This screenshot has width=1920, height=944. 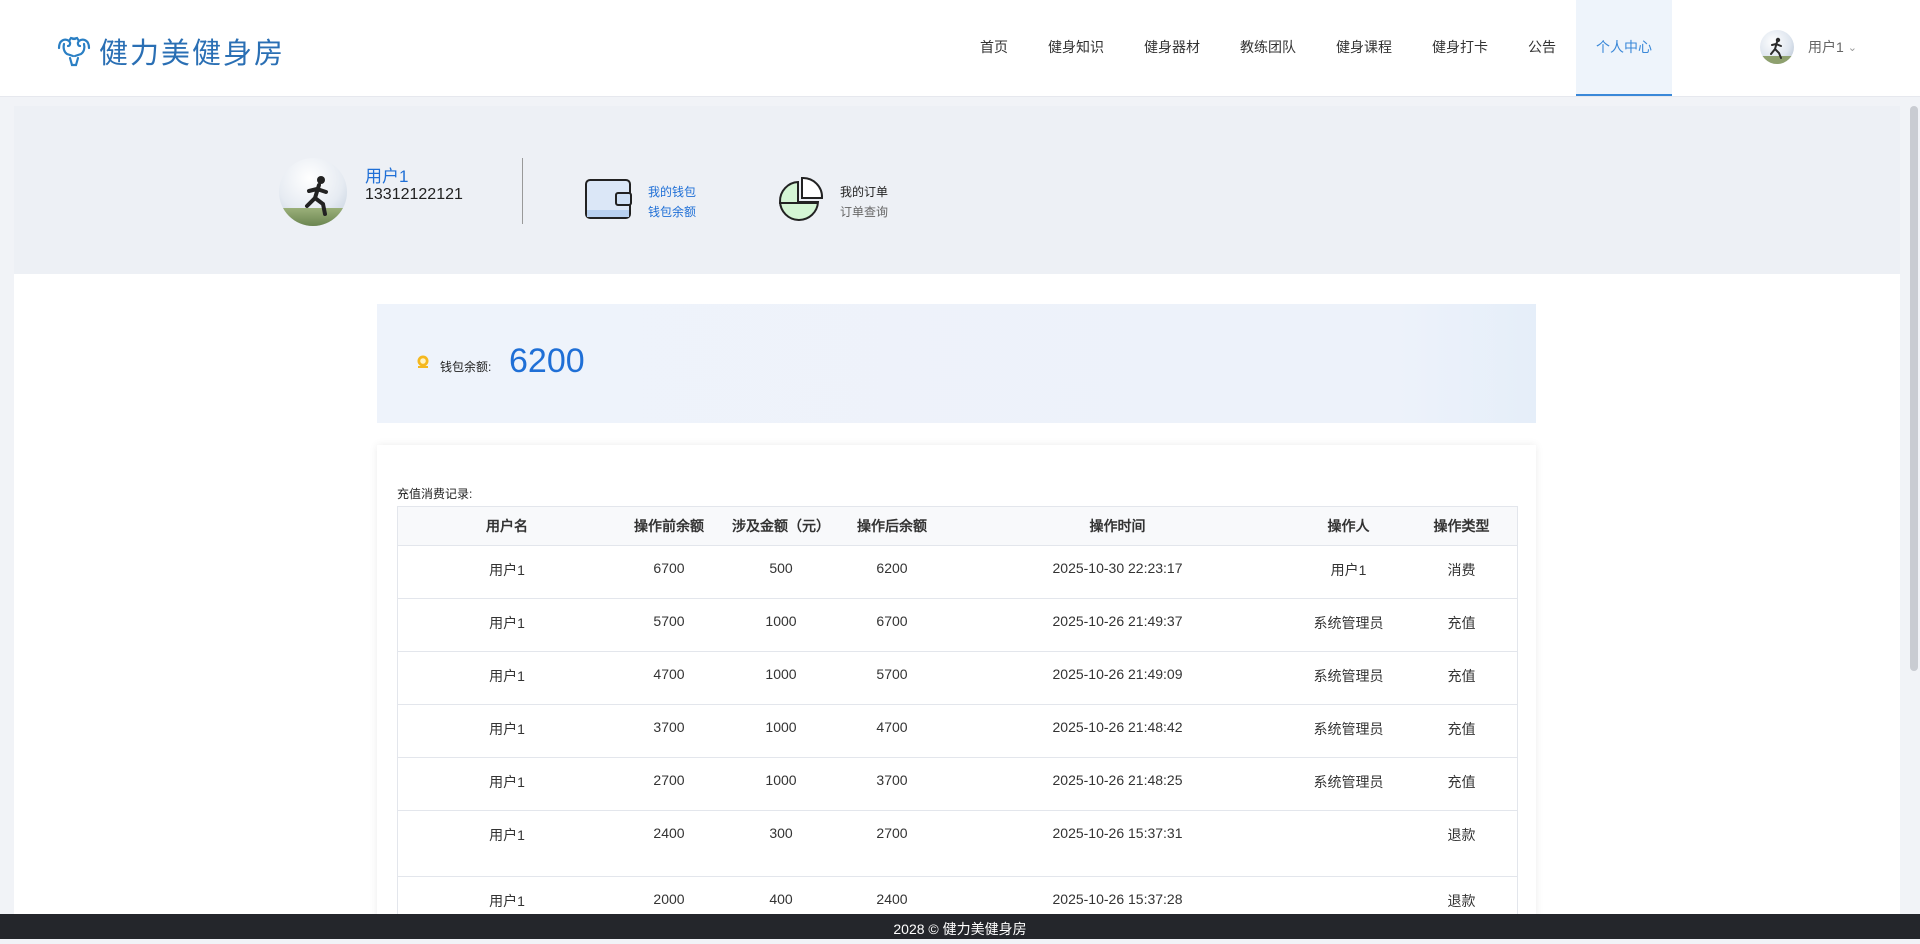 I want to click on wallet-title: 我的钱包, so click(x=672, y=192).